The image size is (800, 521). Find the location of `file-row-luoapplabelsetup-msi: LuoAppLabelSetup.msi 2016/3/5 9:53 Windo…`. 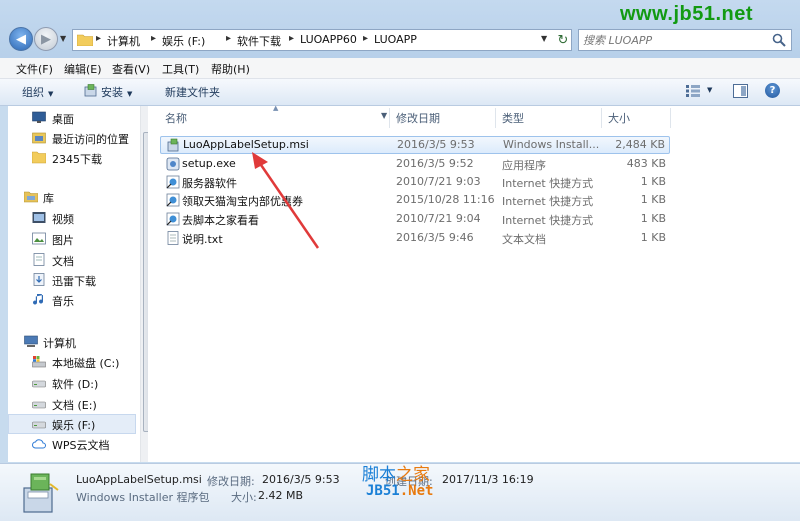

file-row-luoapplabelsetup-msi: LuoAppLabelSetup.msi 2016/3/5 9:53 Windo… is located at coordinates (415, 145).